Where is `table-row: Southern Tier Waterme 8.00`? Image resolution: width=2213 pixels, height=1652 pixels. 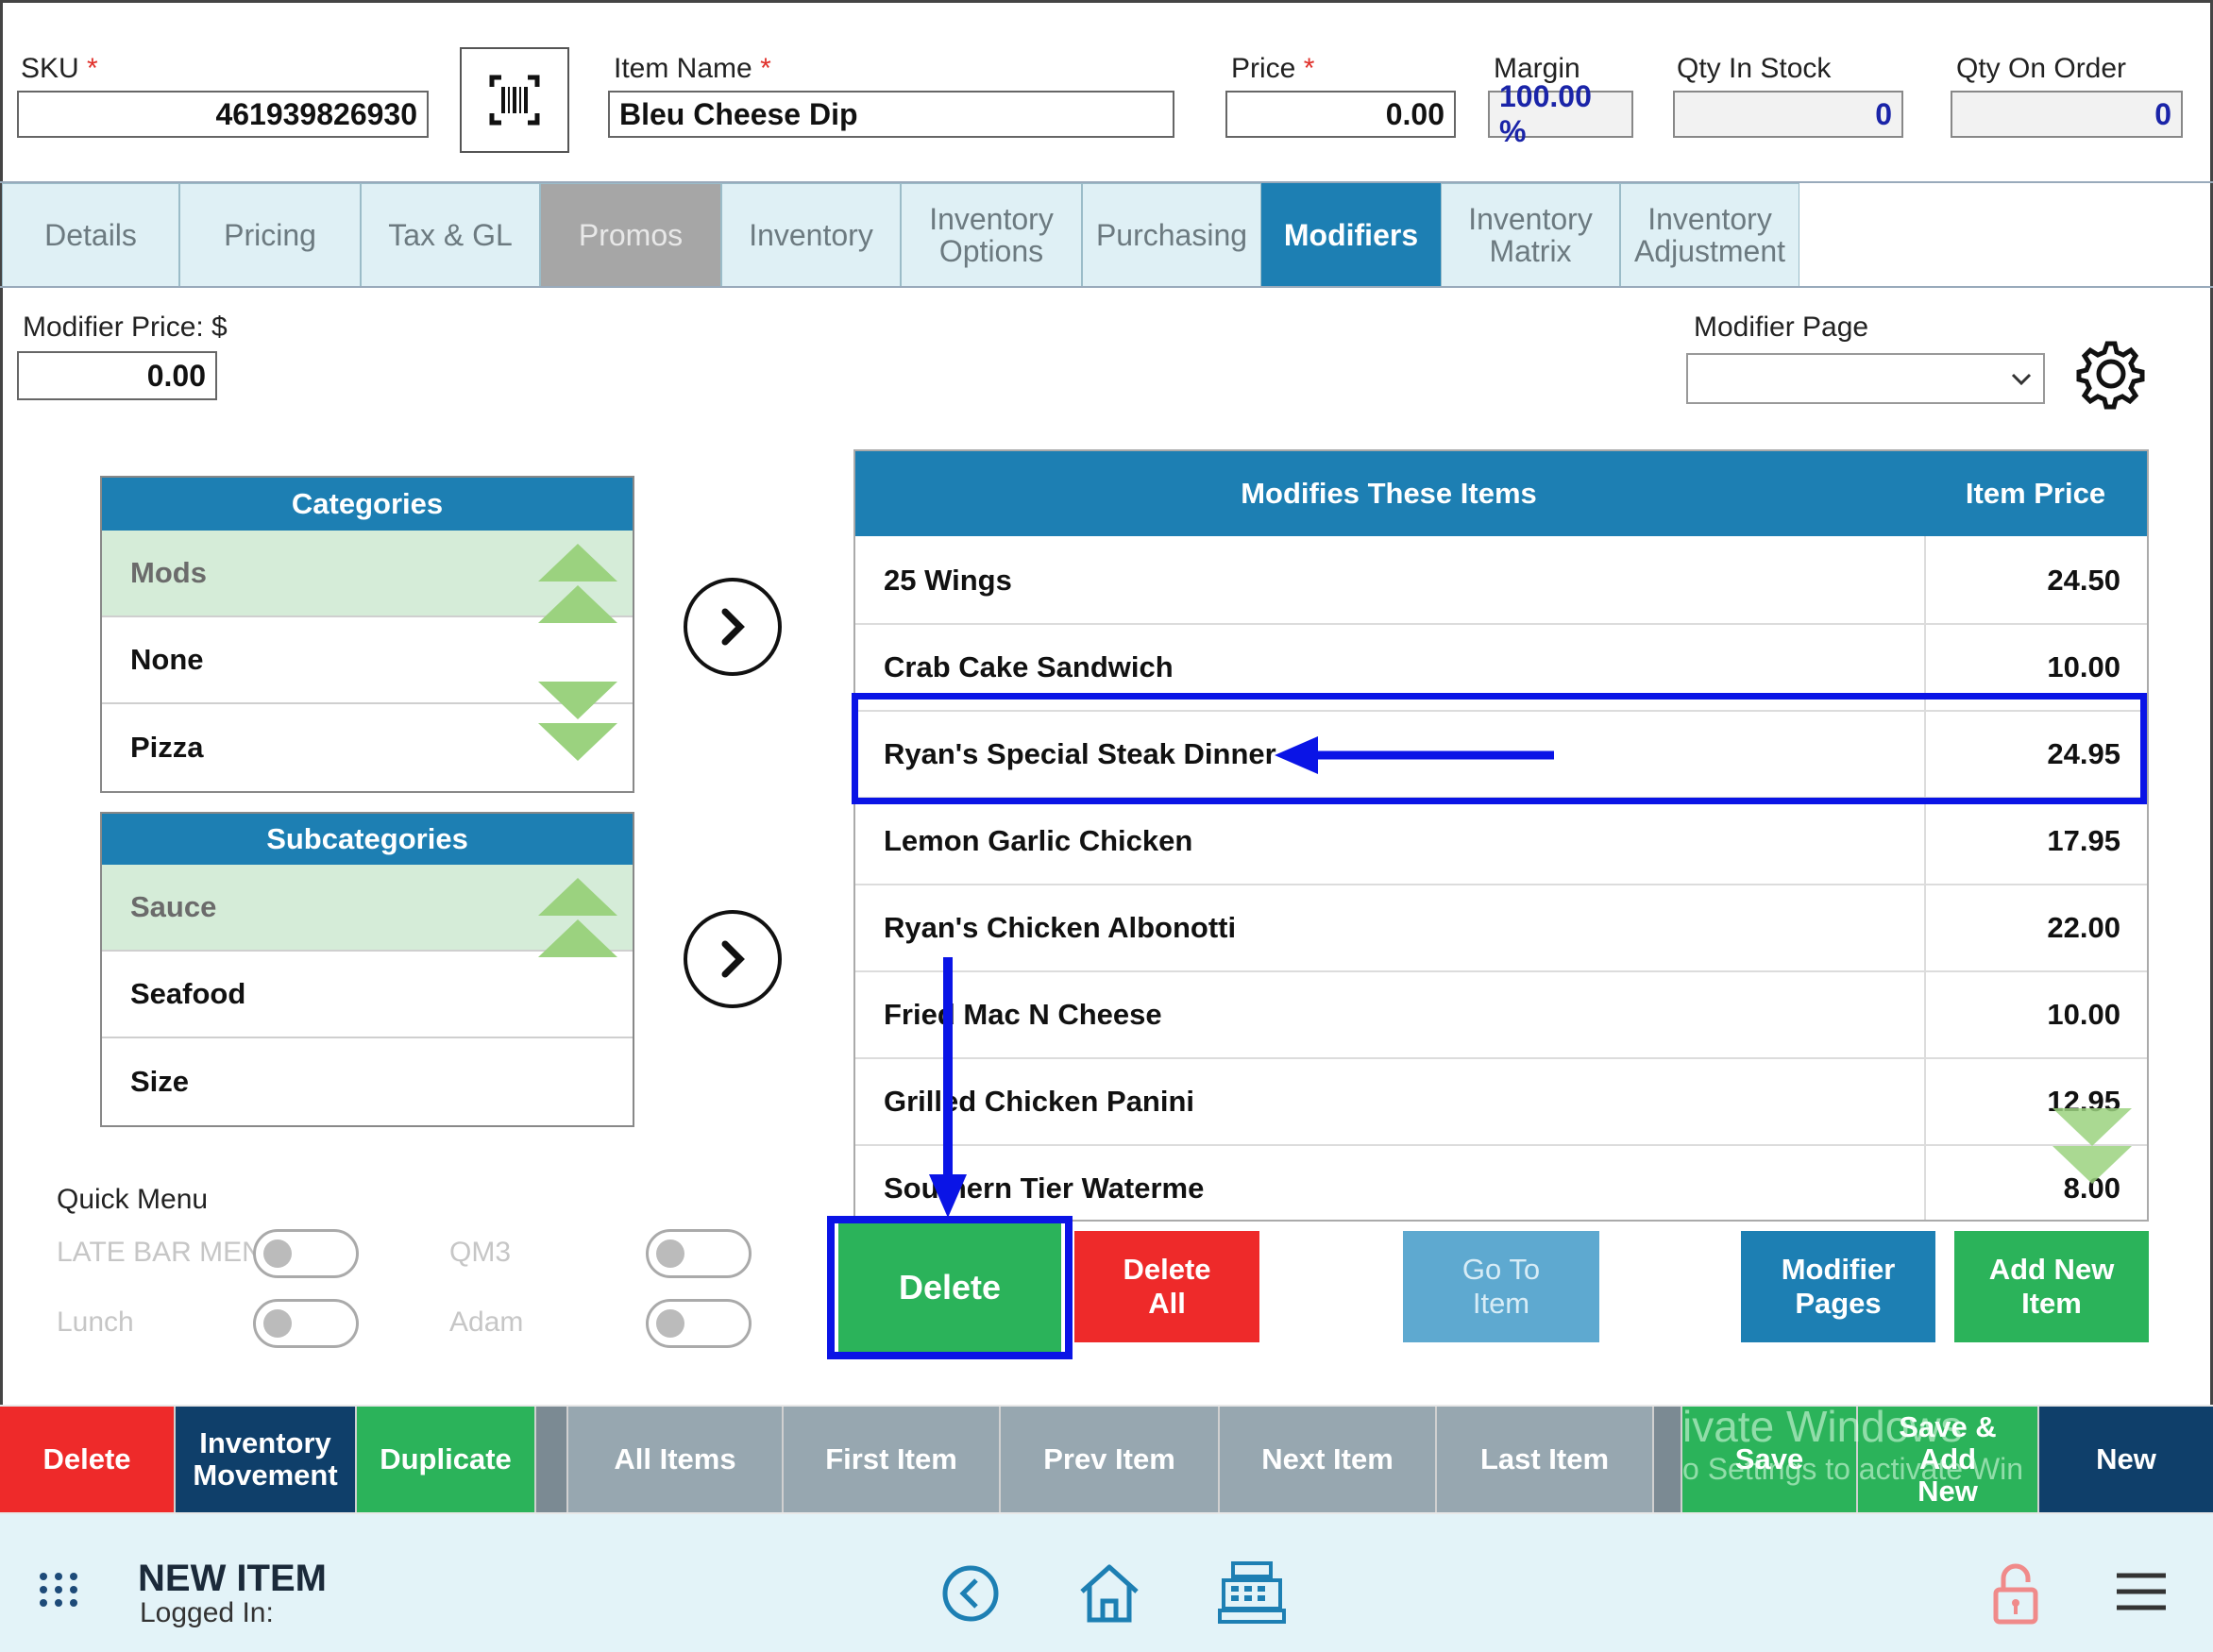 table-row: Southern Tier Waterme 8.00 is located at coordinates (1501, 1183).